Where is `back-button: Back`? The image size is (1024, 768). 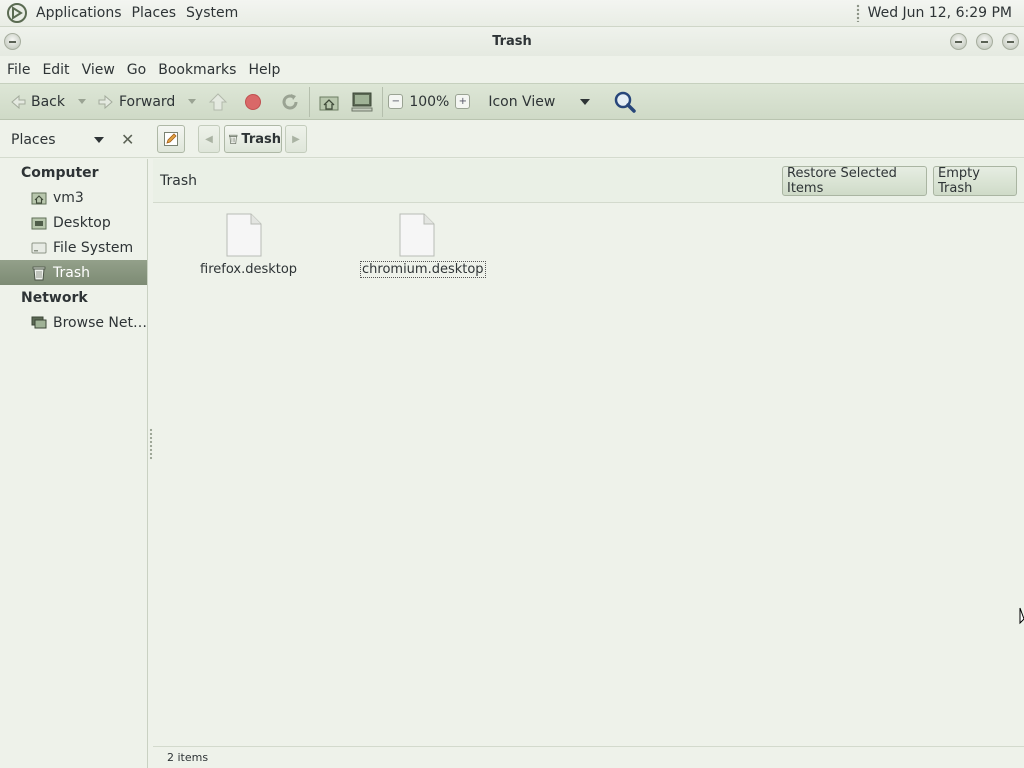 back-button: Back is located at coordinates (37, 102).